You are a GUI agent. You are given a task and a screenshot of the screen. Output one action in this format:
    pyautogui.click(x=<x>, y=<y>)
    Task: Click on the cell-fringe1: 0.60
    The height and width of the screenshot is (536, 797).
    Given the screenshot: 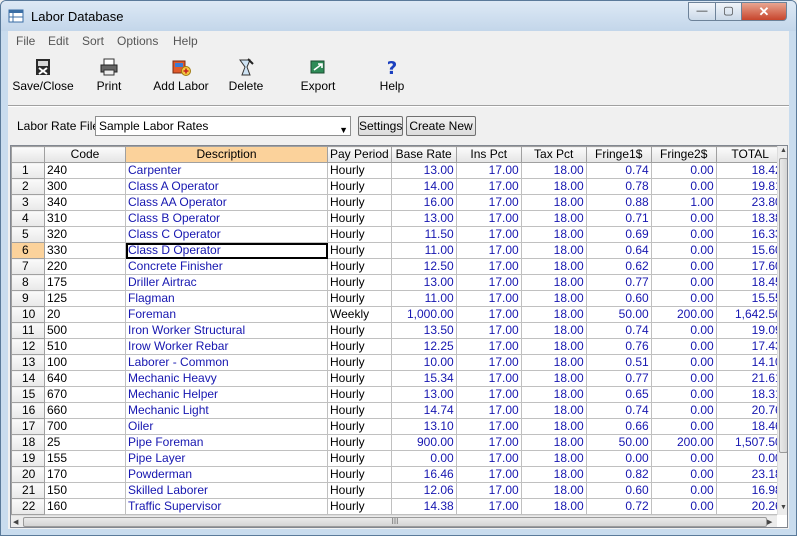 What is the action you would take?
    pyautogui.click(x=618, y=490)
    